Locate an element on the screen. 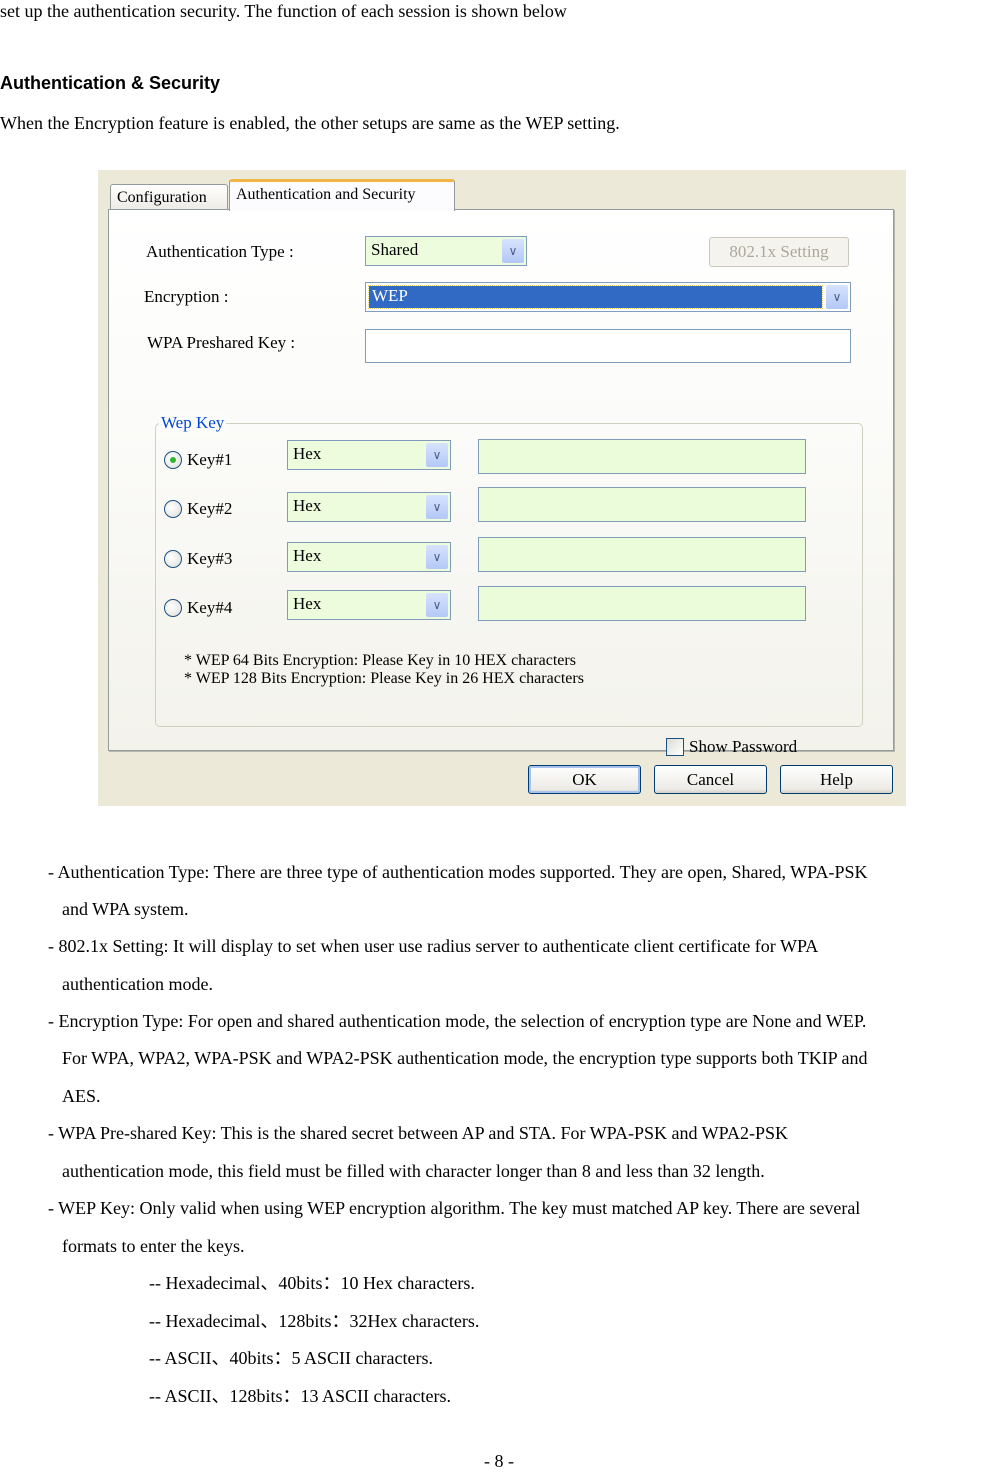 The height and width of the screenshot is (1472, 999). key2-radio is located at coordinates (173, 509).